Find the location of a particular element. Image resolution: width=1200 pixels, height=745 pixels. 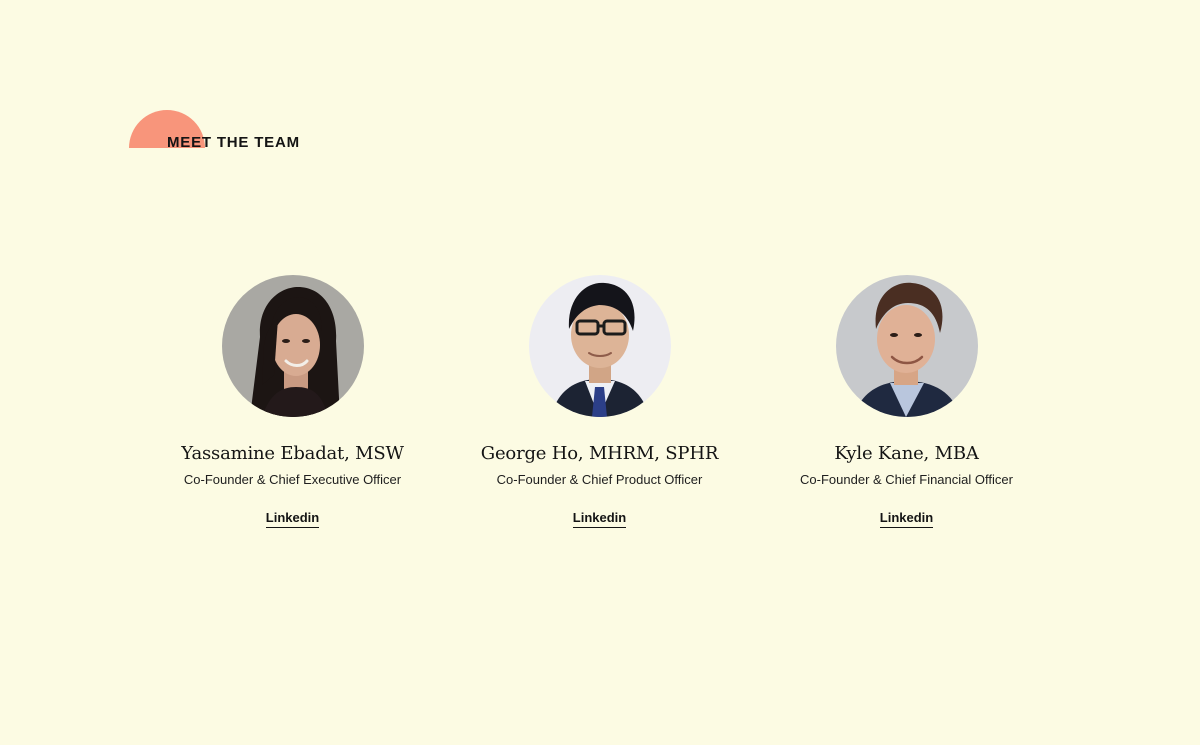

team-member-role: Co-Founder & Chief Financial Officer is located at coordinates (906, 479).